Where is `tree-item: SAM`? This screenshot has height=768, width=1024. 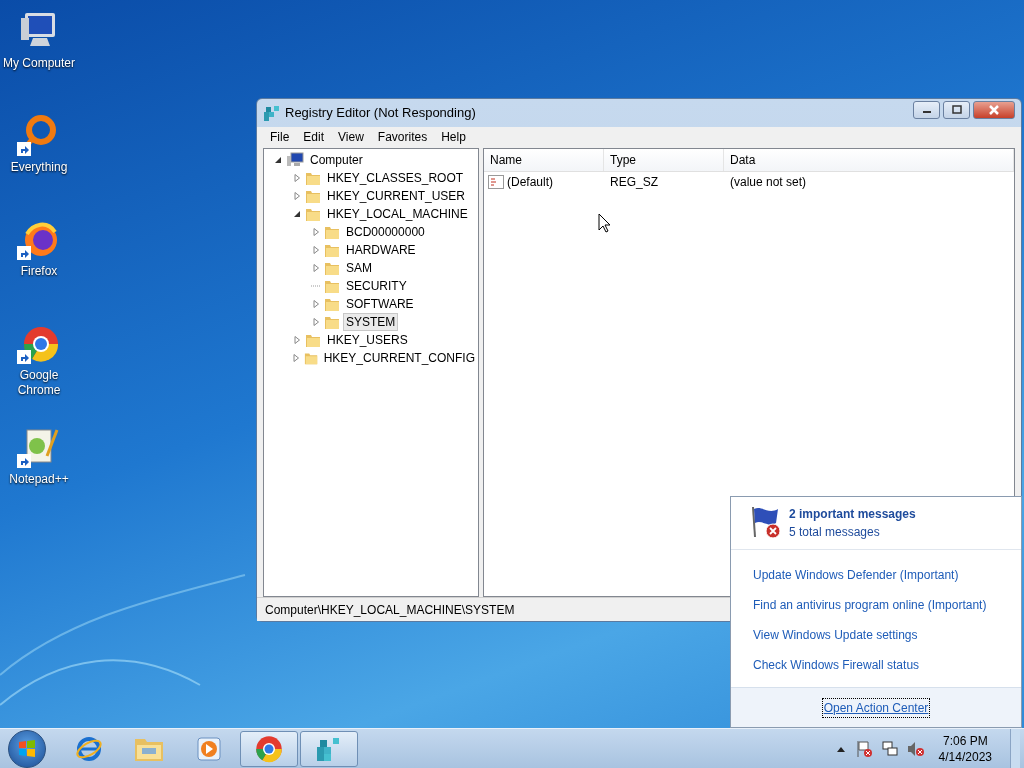 tree-item: SAM is located at coordinates (359, 268).